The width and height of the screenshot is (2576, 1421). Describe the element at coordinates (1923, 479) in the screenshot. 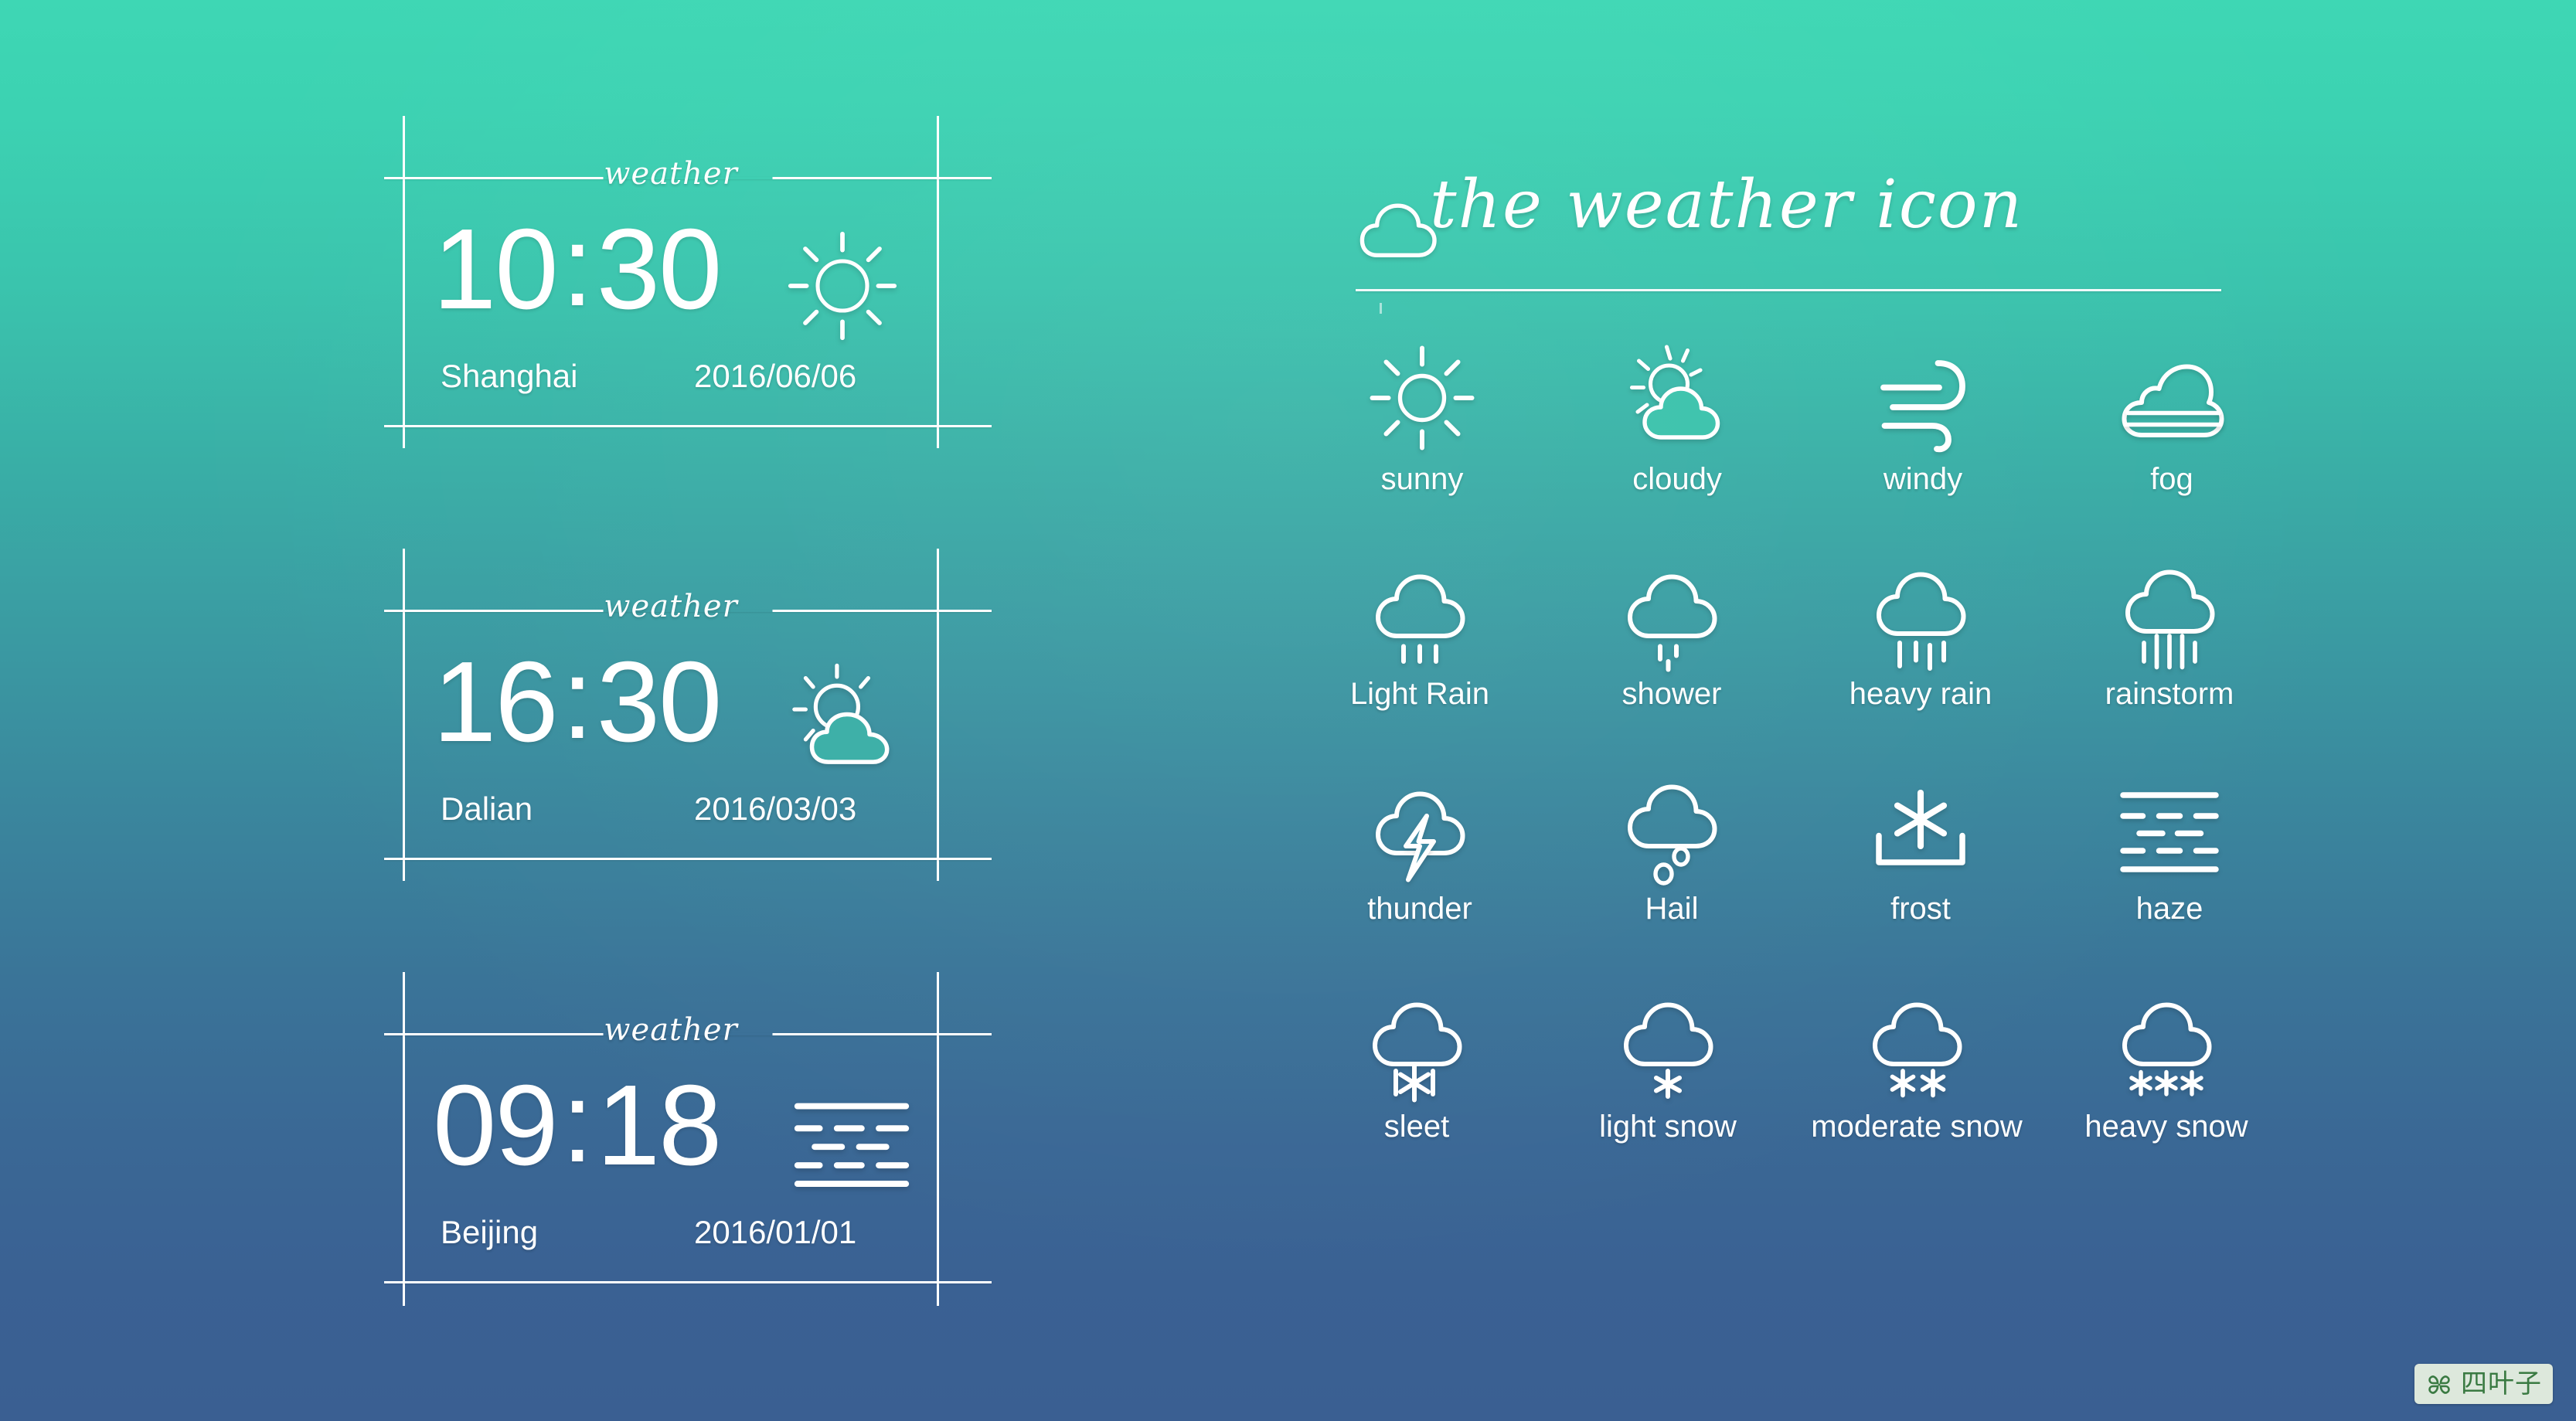

I see `icon-caption: windy` at that location.